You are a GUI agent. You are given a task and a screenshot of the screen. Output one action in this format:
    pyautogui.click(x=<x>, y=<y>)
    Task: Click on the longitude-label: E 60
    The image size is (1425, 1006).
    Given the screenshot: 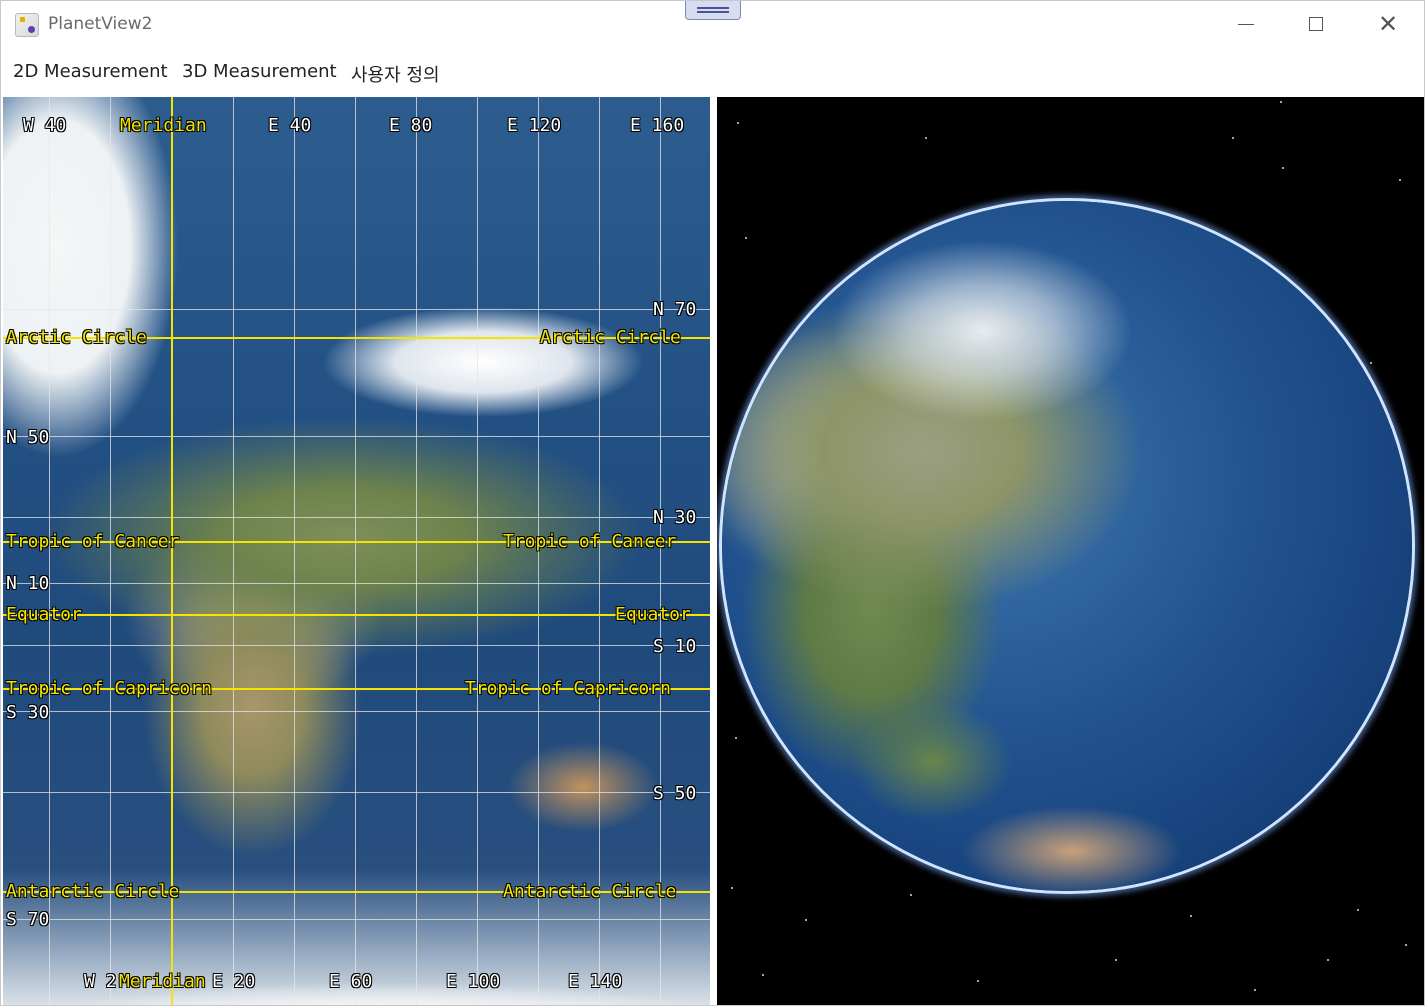 What is the action you would take?
    pyautogui.click(x=351, y=981)
    